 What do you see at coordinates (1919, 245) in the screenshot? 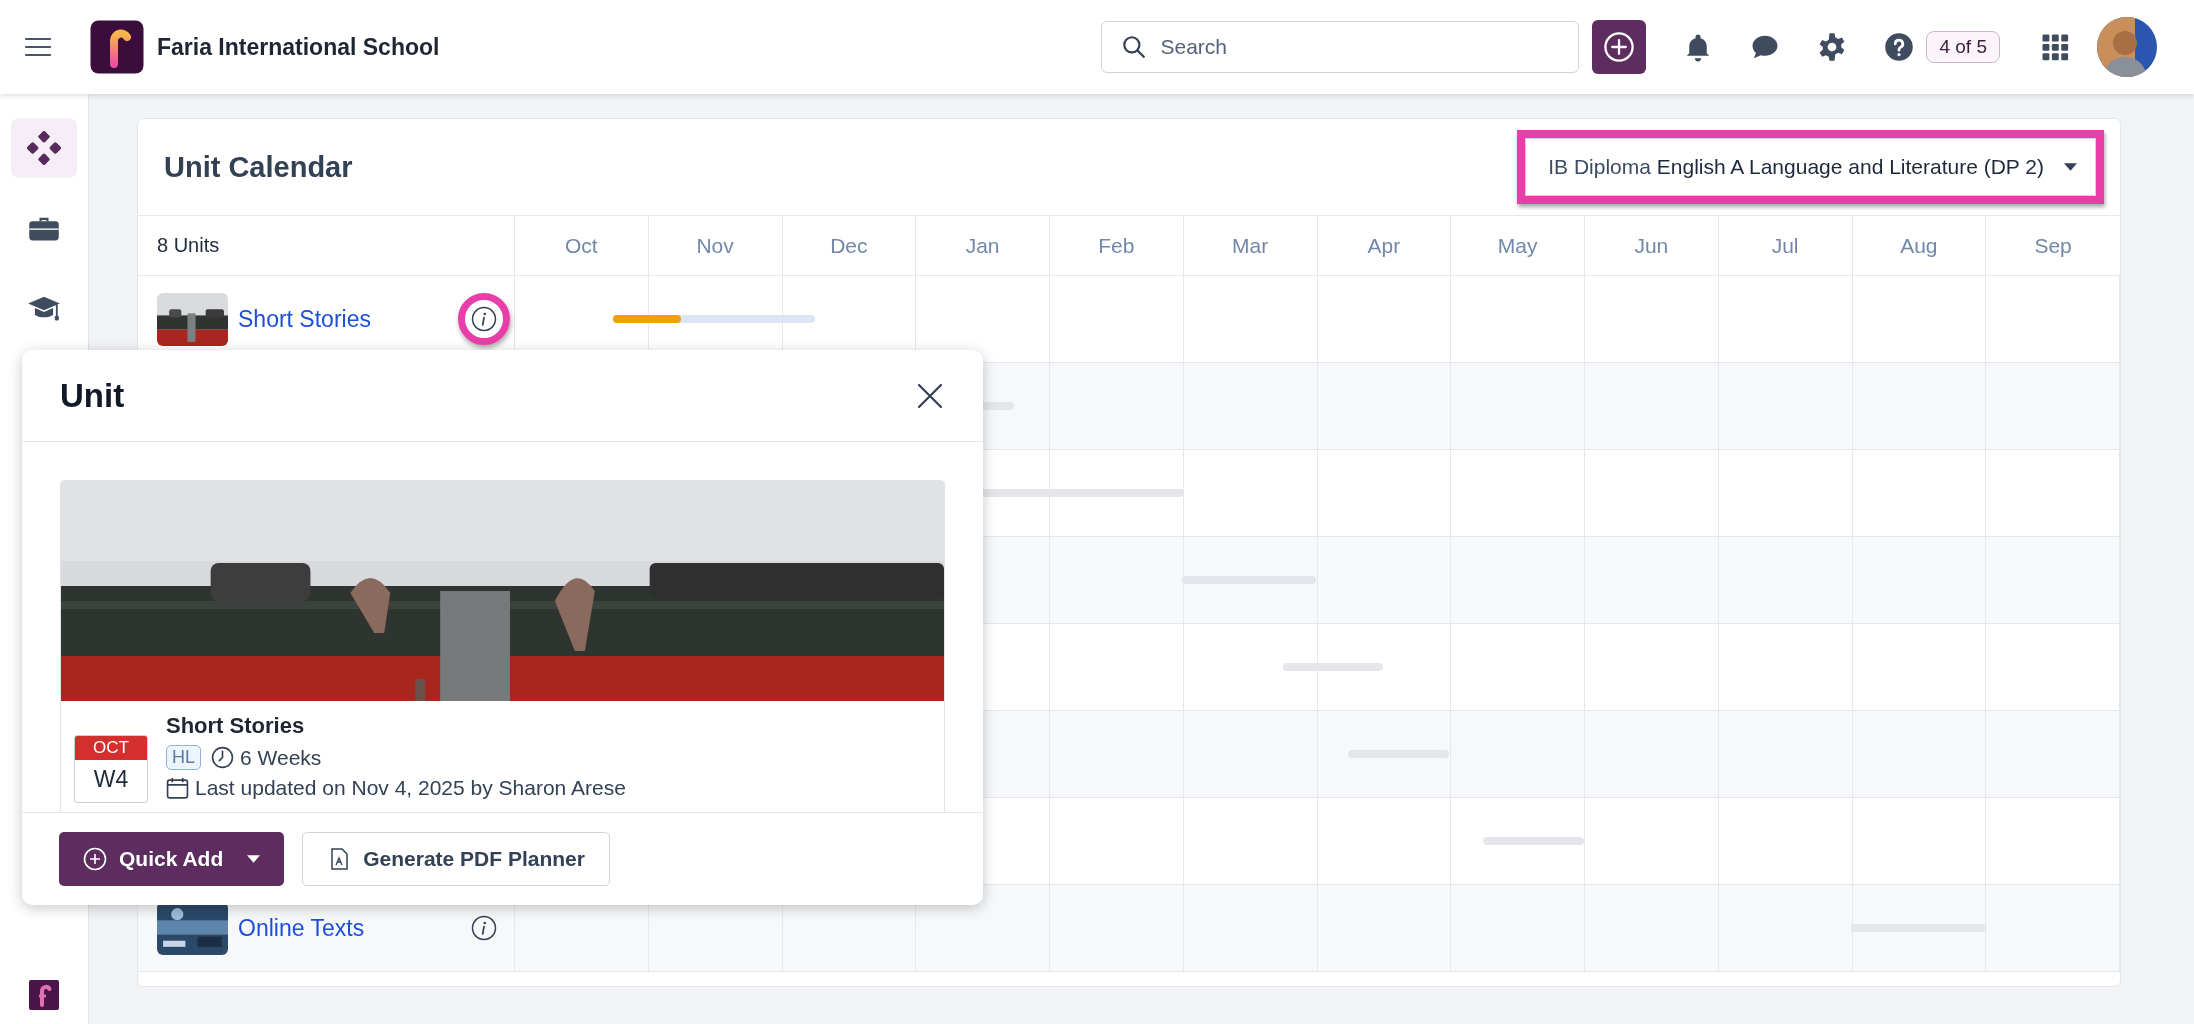
I see `month-label: Aug` at bounding box center [1919, 245].